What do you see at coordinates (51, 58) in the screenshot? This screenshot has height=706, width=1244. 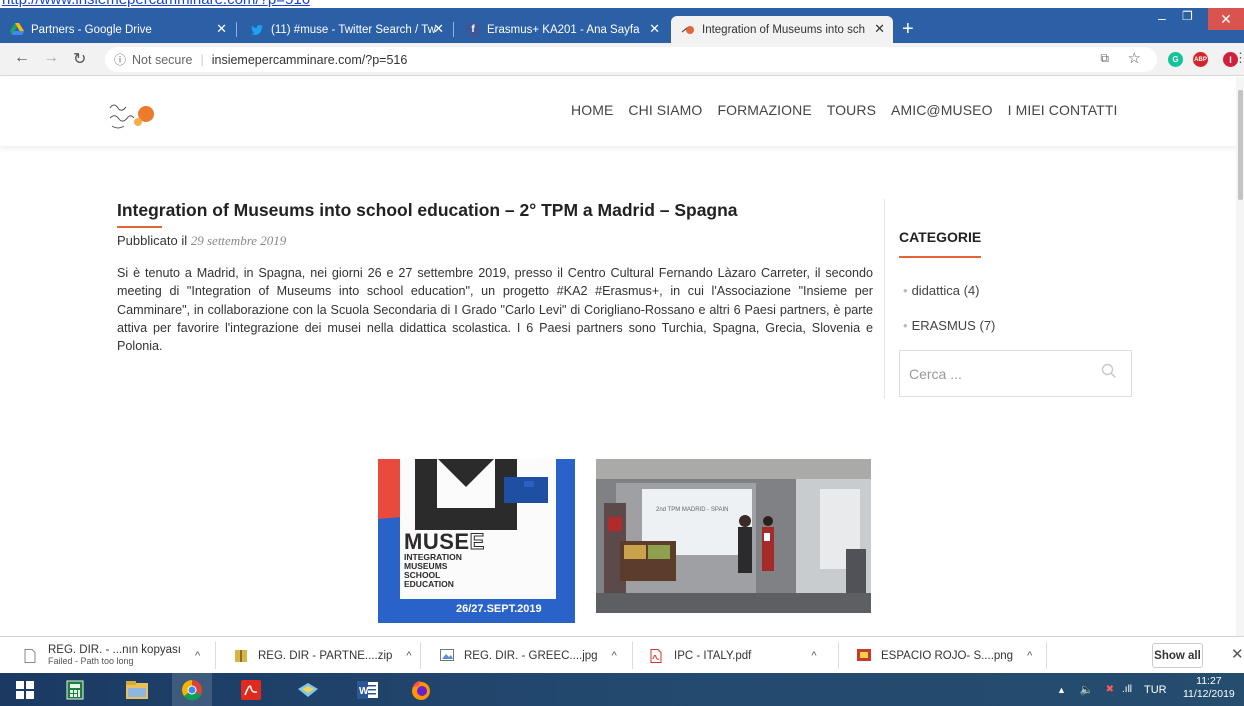 I see `forward-button: →` at bounding box center [51, 58].